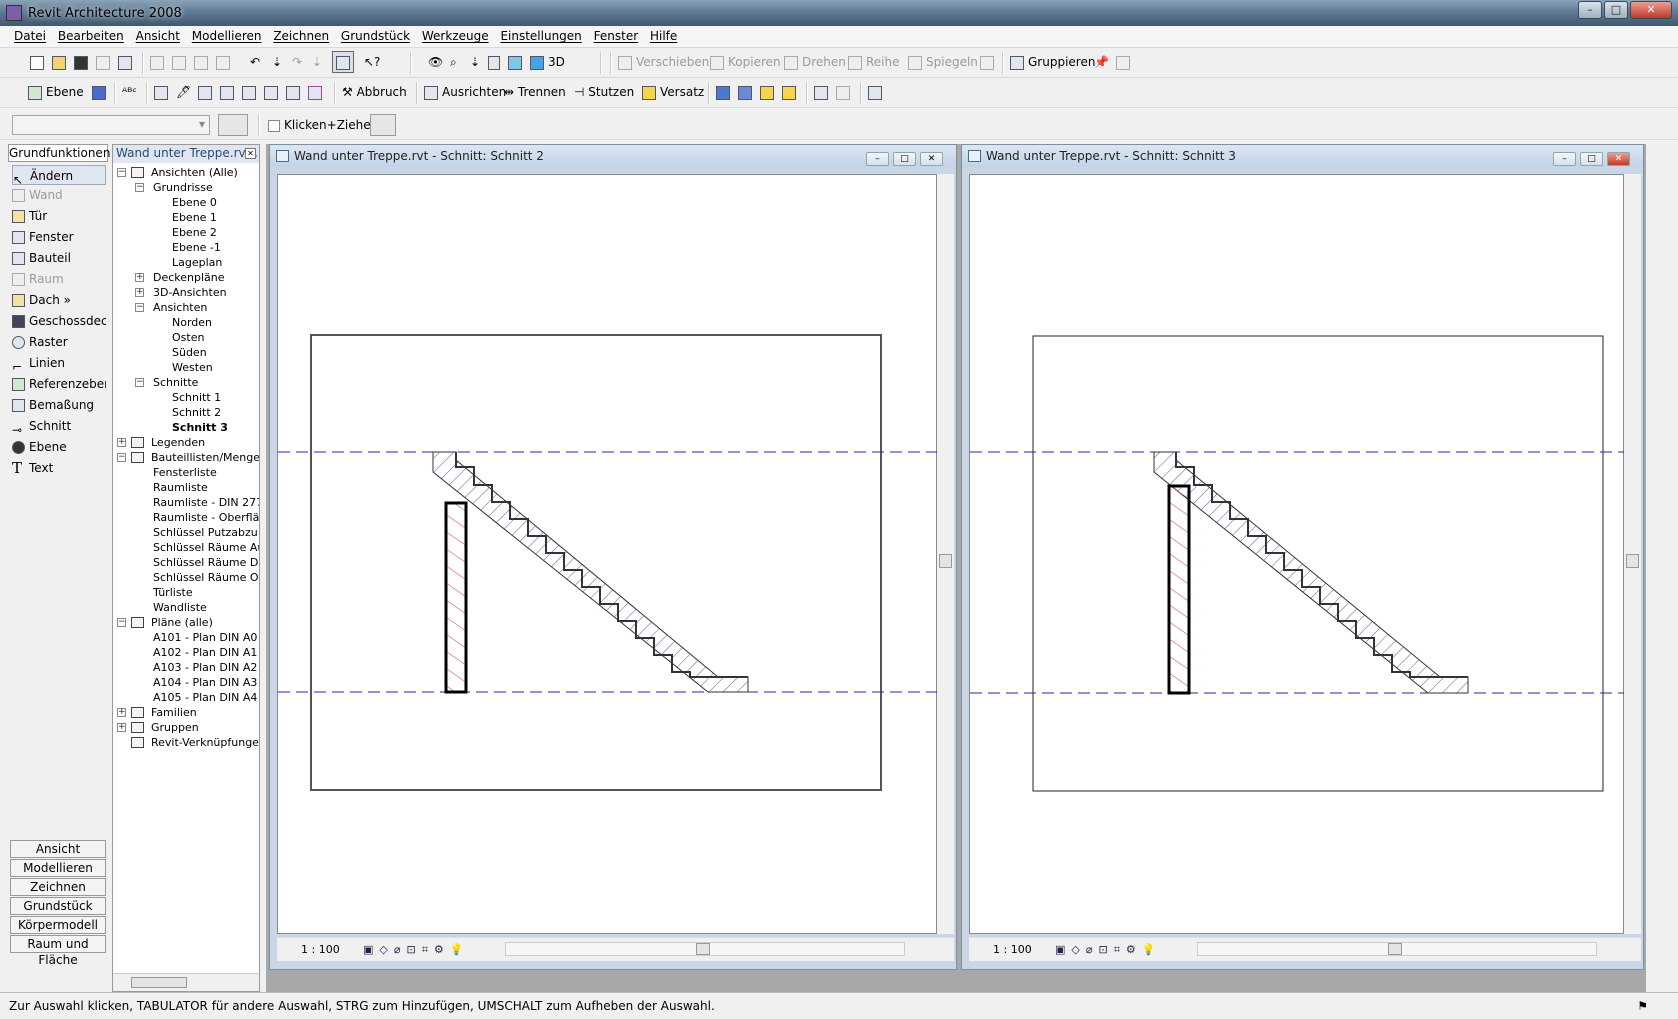 This screenshot has width=1678, height=1019. What do you see at coordinates (943, 62) in the screenshot?
I see `mirror-button: Spiegeln` at bounding box center [943, 62].